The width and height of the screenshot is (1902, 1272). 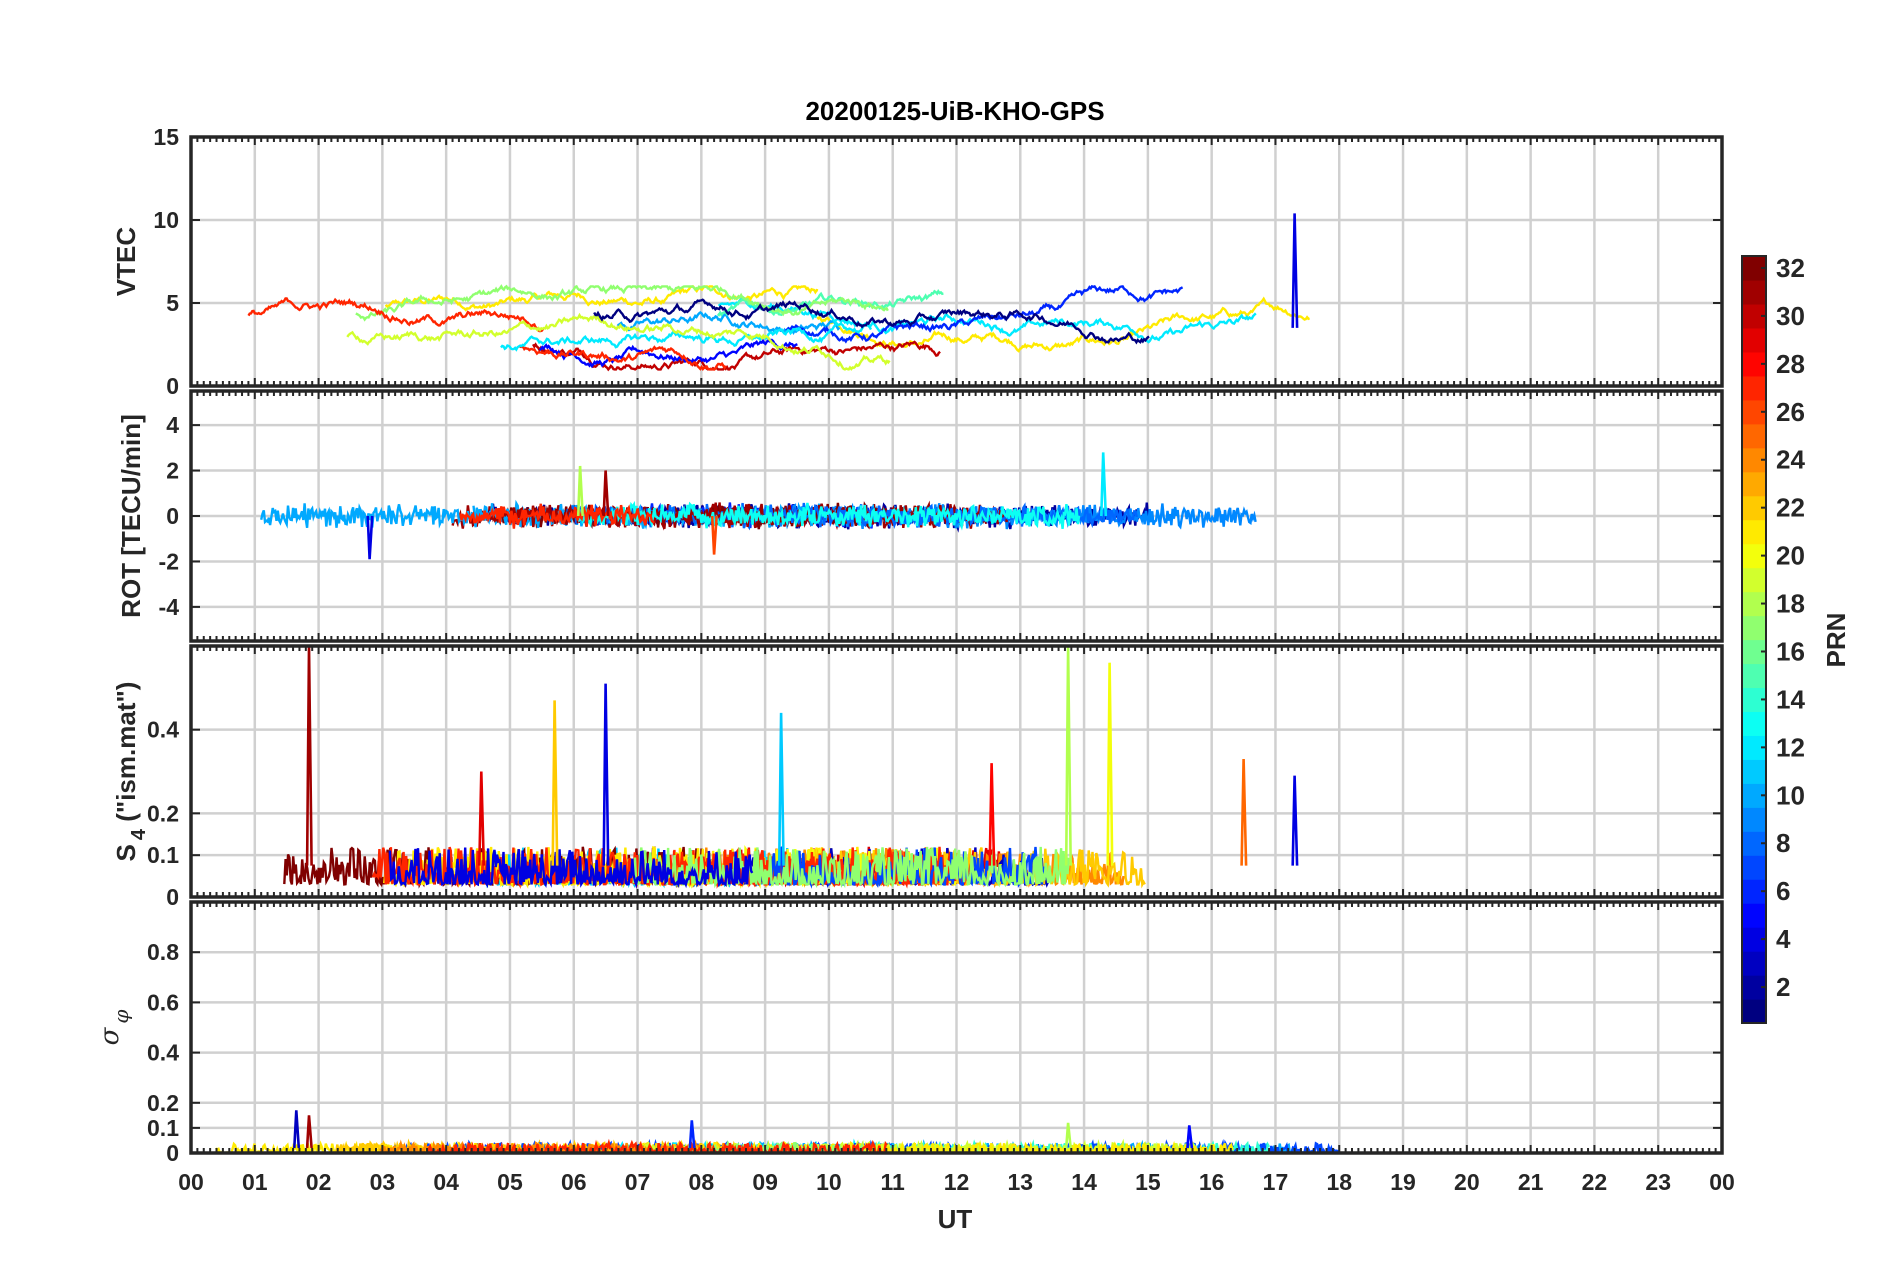 I want to click on colorbar-tick-label: 28, so click(x=1790, y=364).